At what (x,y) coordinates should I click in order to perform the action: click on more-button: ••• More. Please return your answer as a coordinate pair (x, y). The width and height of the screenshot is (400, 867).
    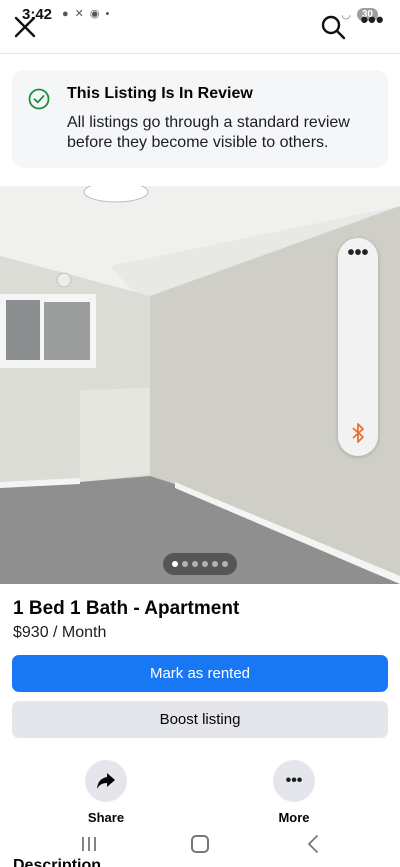
    Looking at the image, I should click on (294, 792).